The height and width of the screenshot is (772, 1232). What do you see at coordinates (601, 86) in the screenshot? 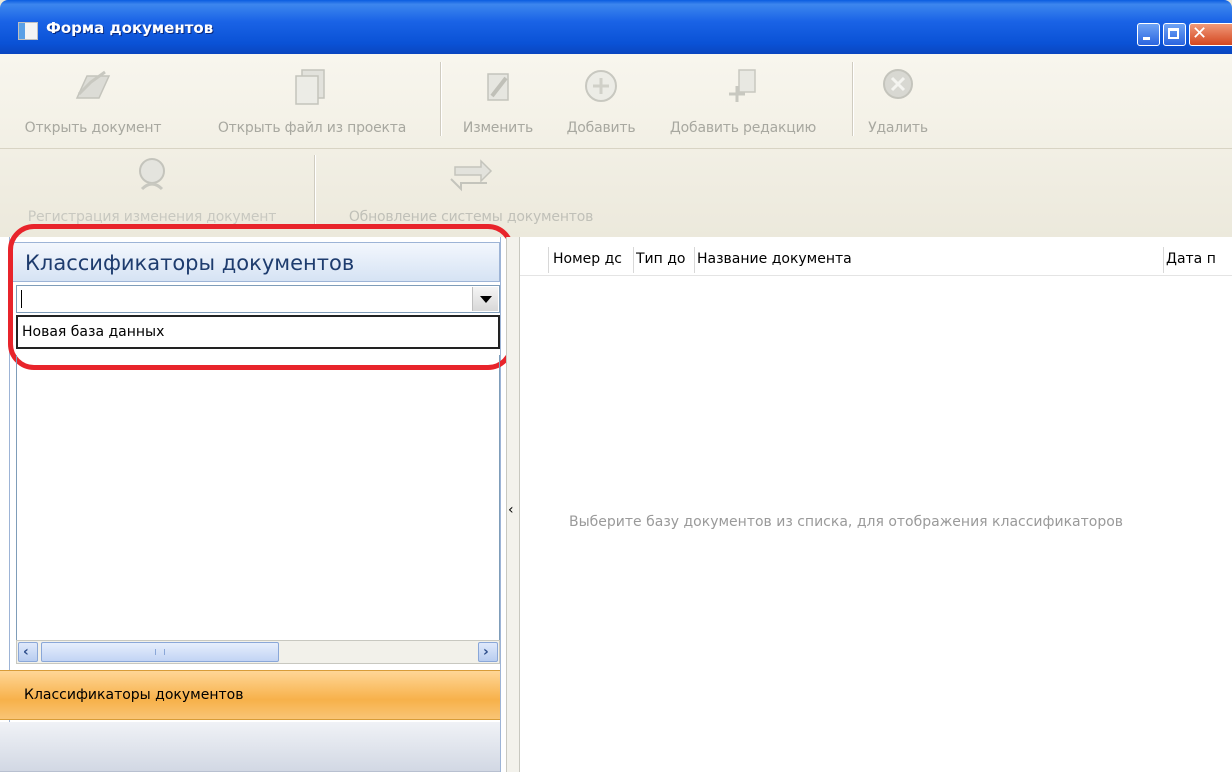
I see `add-icon` at bounding box center [601, 86].